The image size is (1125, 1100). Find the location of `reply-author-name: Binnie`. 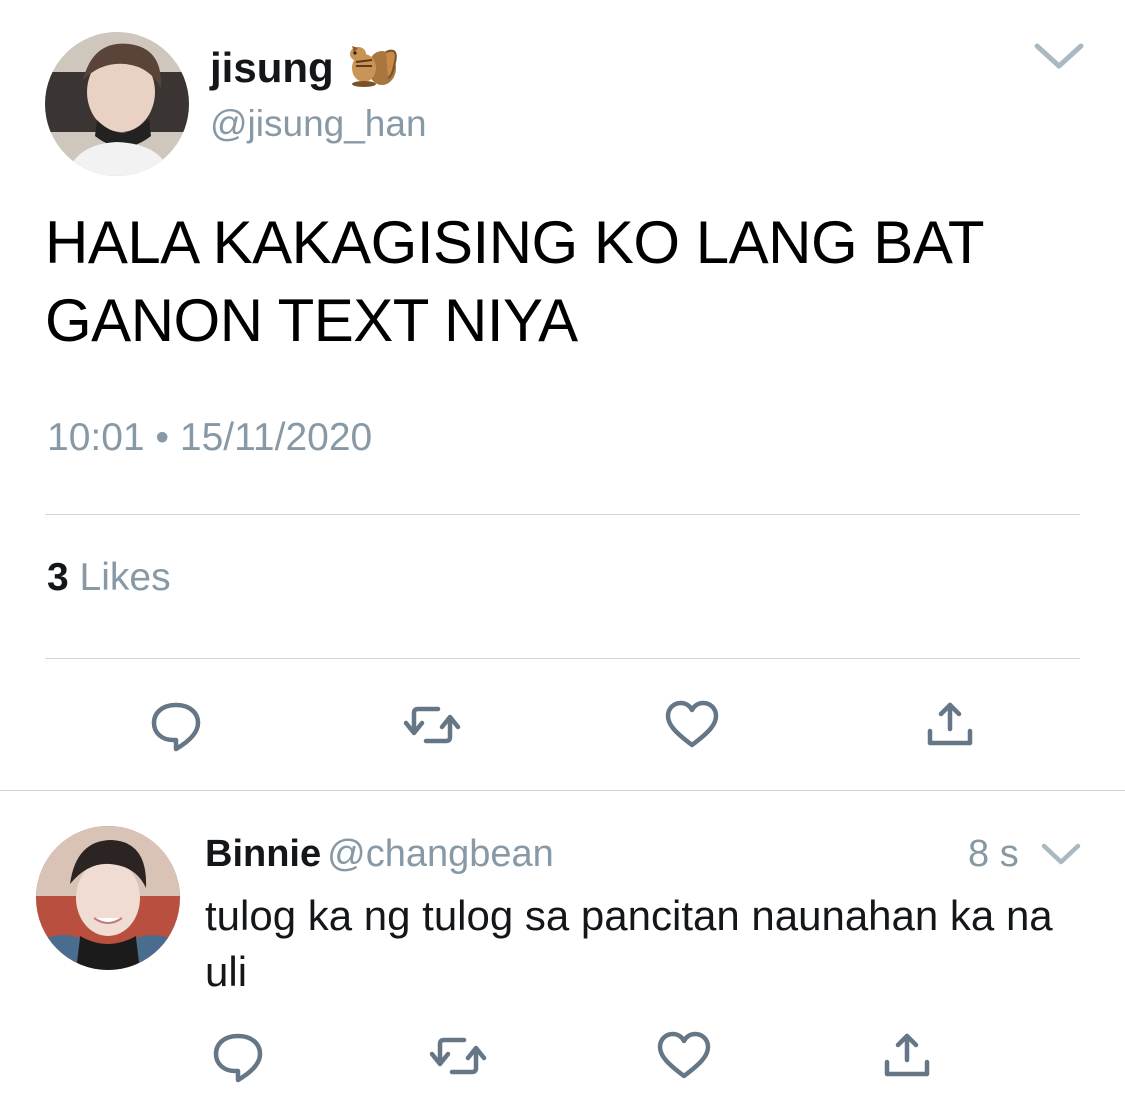

reply-author-name: Binnie is located at coordinates (263, 854).